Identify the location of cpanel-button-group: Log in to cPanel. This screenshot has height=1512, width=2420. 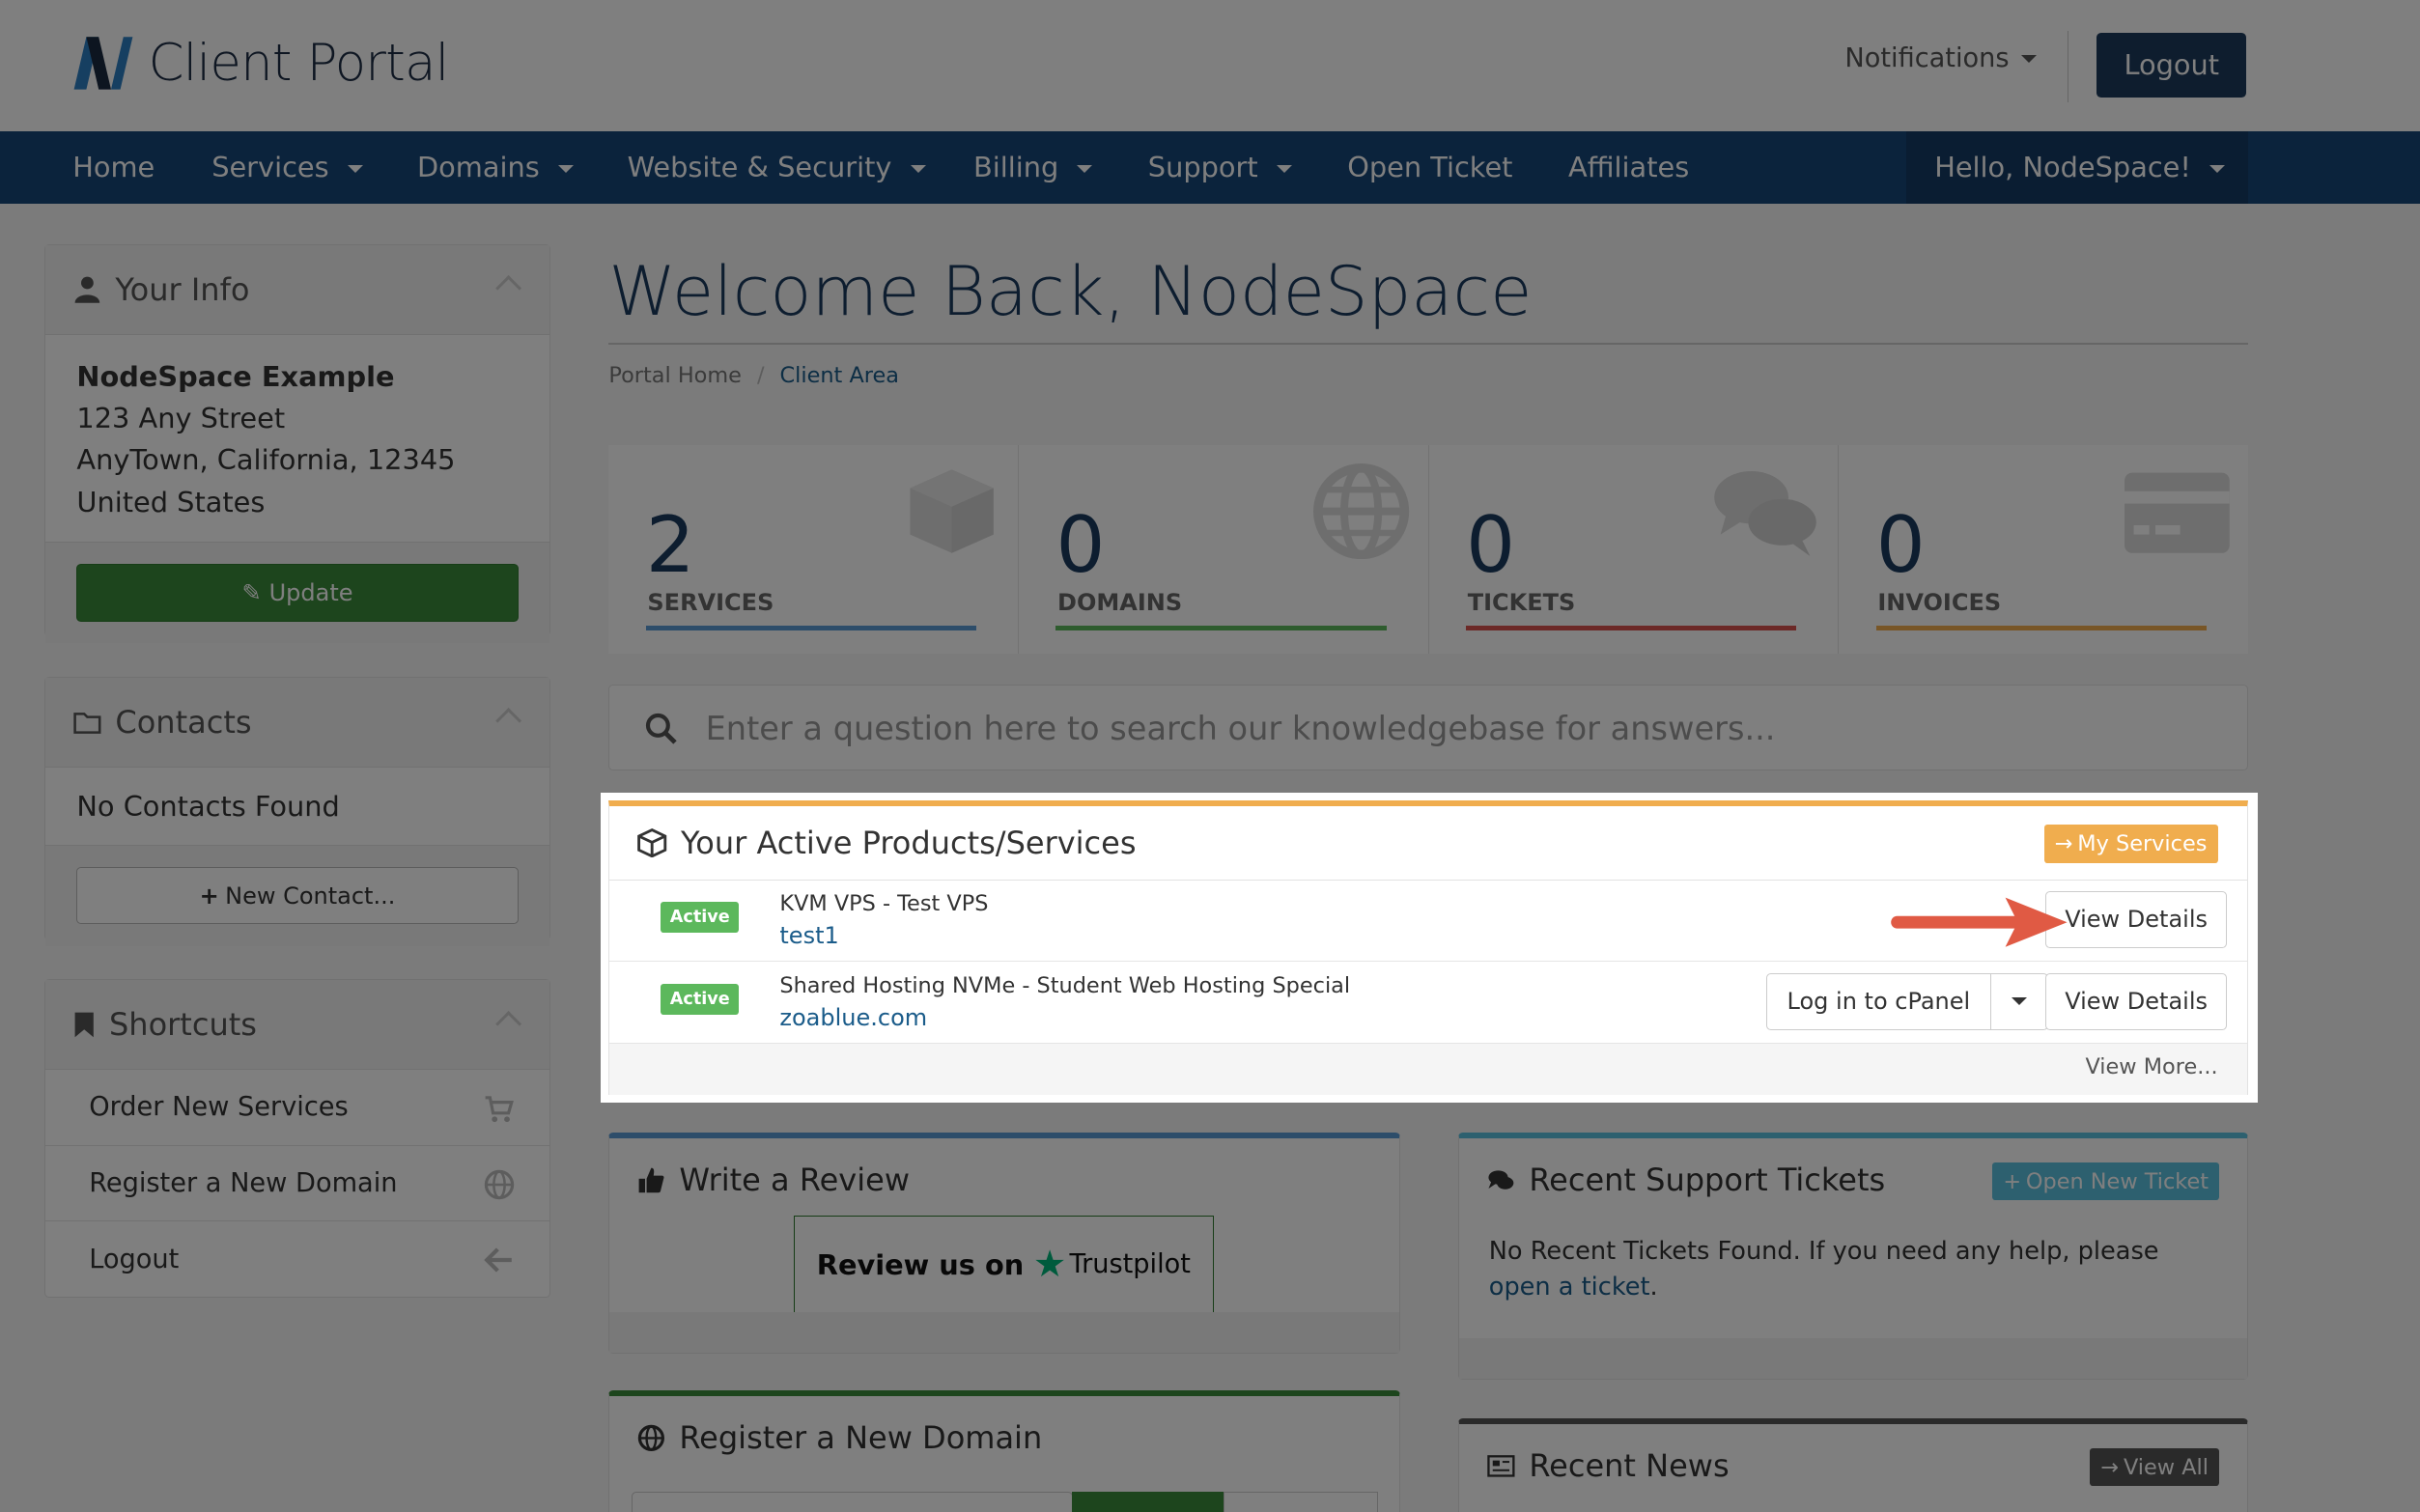
(1907, 1001).